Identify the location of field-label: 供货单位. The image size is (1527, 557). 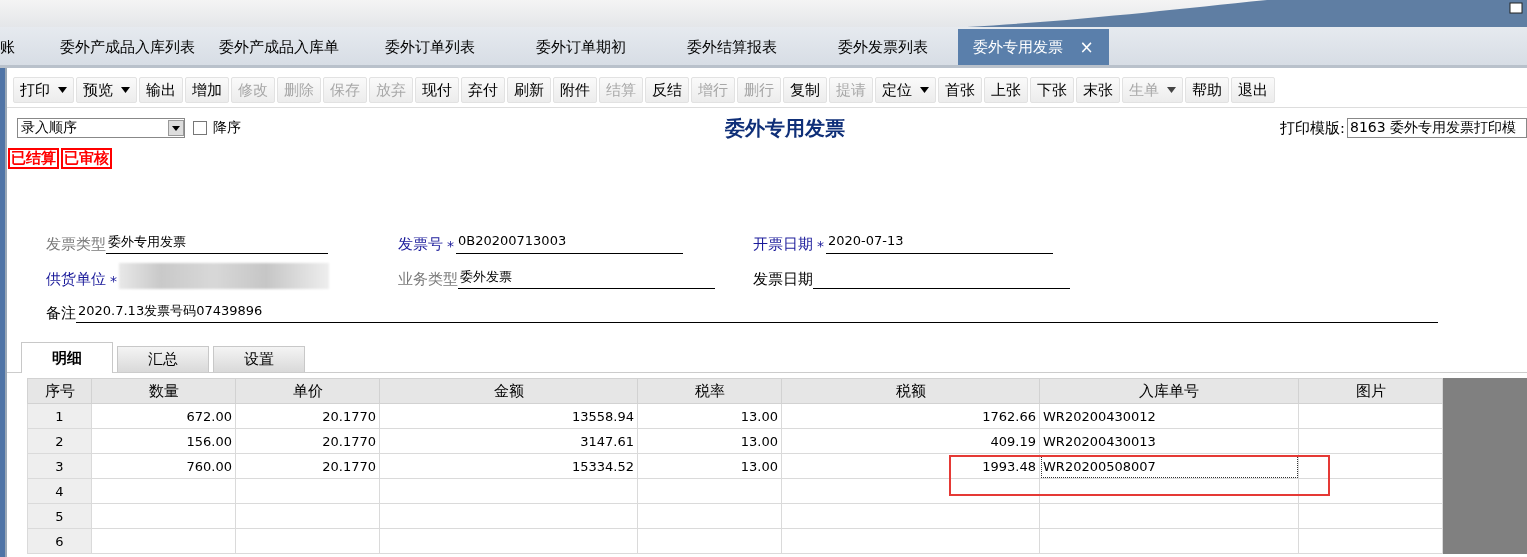
(76, 279).